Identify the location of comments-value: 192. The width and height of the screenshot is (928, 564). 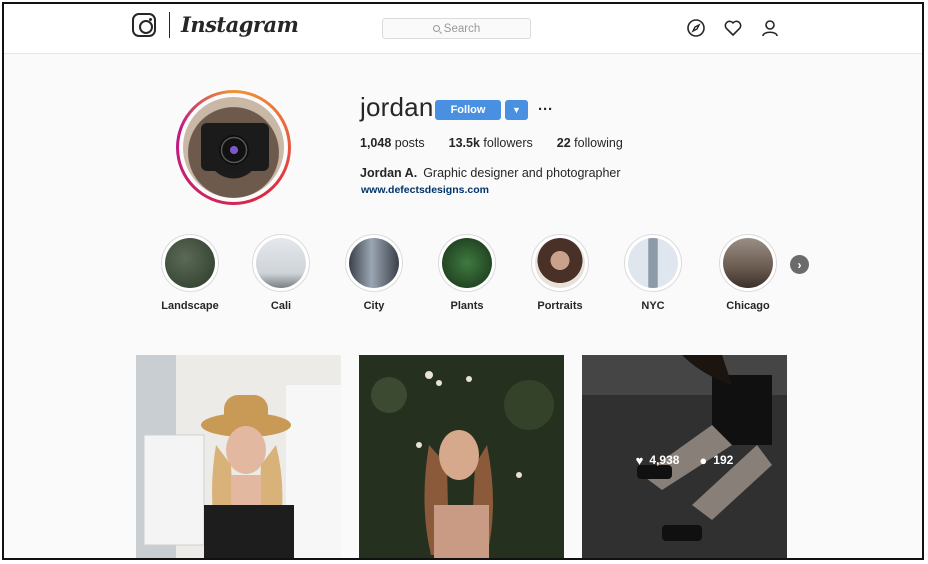
(723, 460).